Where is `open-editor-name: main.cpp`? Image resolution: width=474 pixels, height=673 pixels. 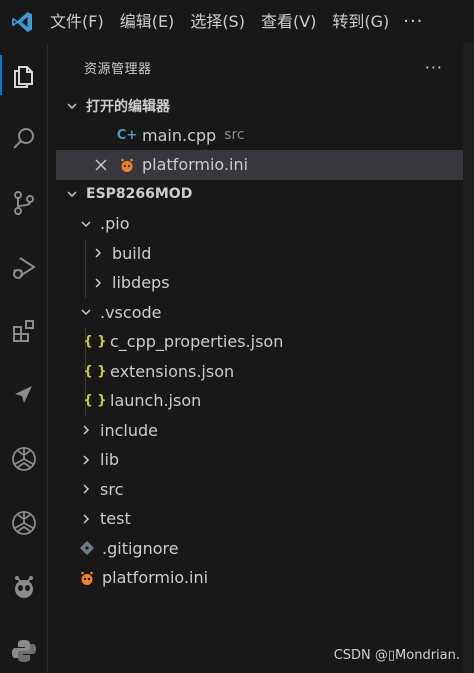
open-editor-name: main.cpp is located at coordinates (179, 135).